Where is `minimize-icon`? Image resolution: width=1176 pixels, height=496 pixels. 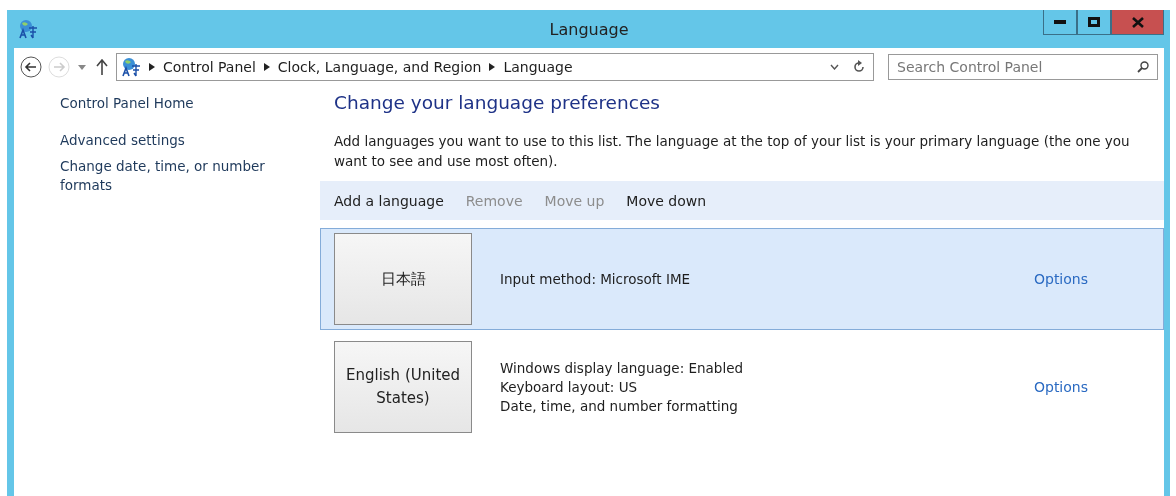 minimize-icon is located at coordinates (1060, 22).